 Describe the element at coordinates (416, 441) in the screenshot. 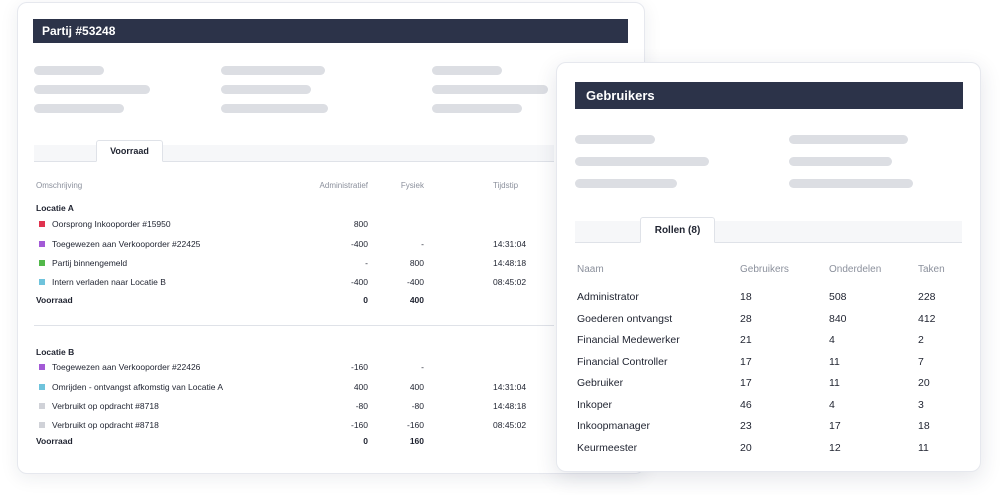

I see `total-fys: 160` at that location.